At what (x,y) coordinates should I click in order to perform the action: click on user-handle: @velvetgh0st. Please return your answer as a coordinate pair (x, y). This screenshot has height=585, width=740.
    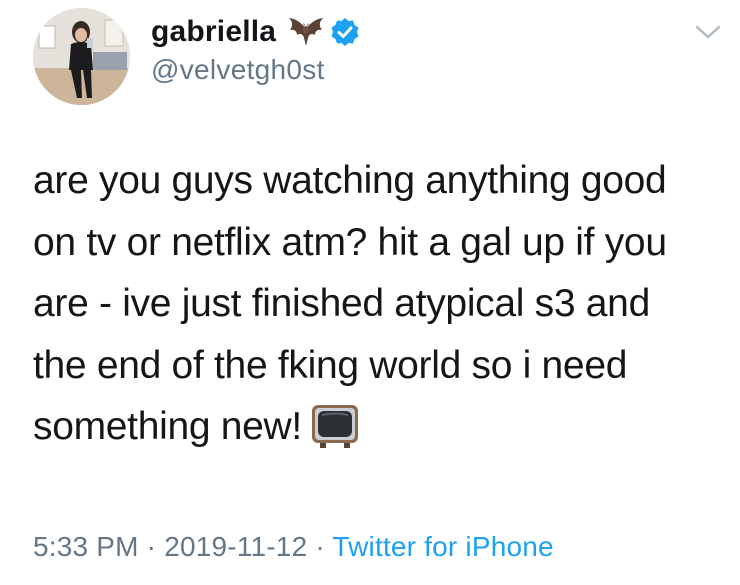
    Looking at the image, I should click on (255, 70).